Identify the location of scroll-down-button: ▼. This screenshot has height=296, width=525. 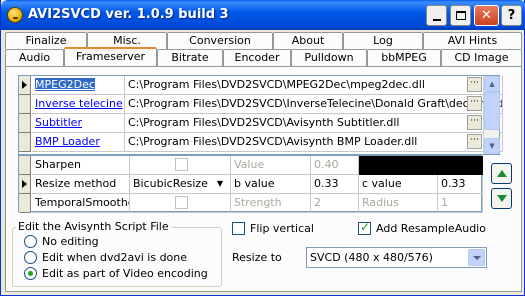
(492, 146).